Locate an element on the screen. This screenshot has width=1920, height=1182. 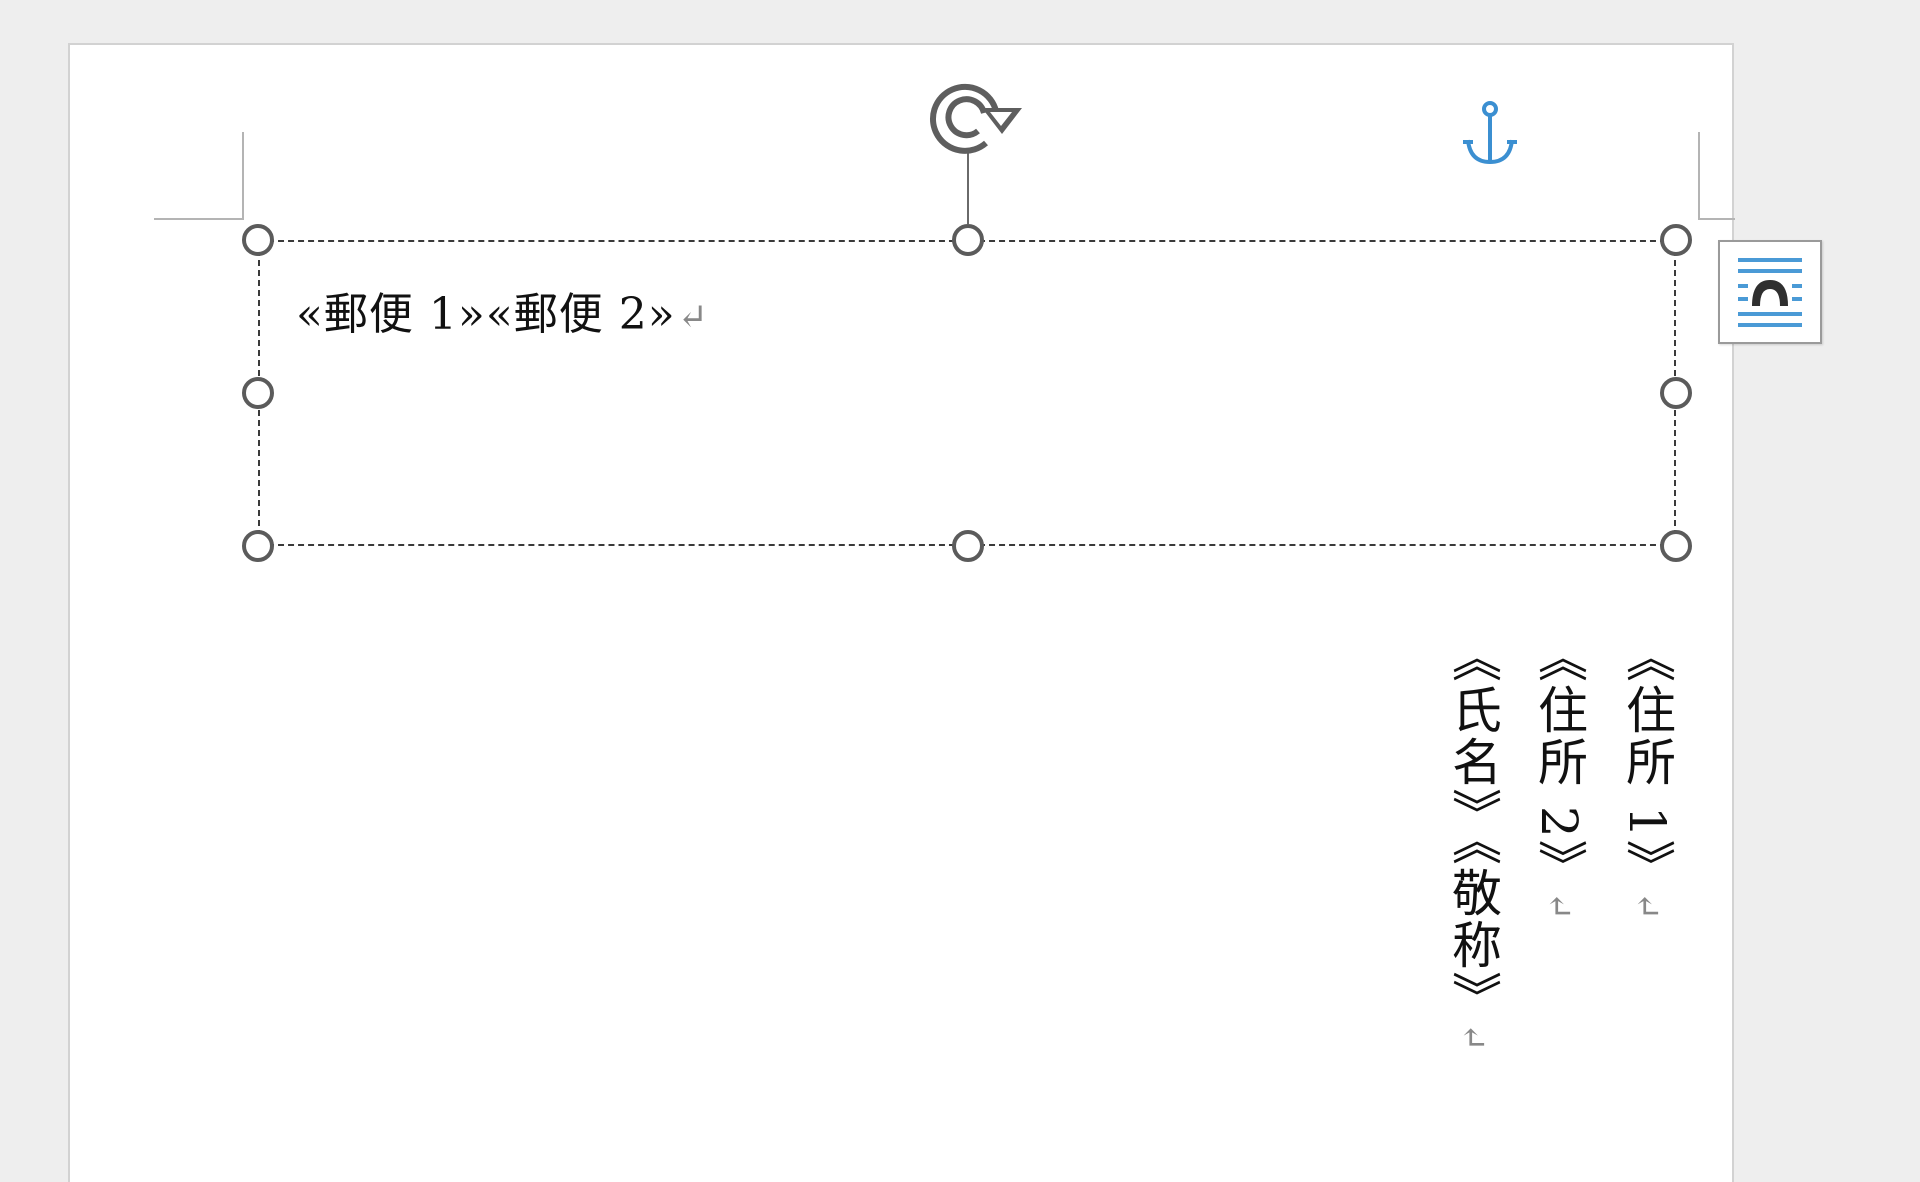
resize-handle-top-center is located at coordinates (968, 240).